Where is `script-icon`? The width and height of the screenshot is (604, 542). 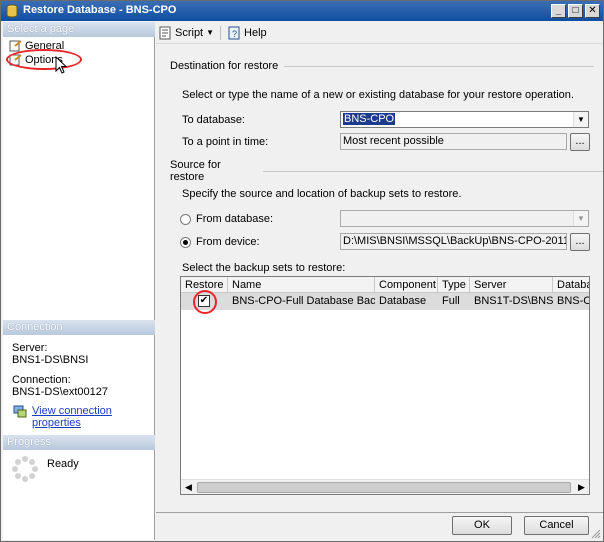
script-icon is located at coordinates (165, 32).